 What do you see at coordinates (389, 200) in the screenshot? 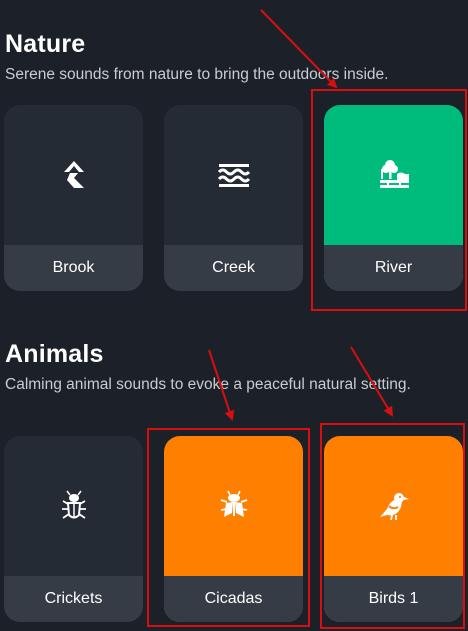
I see `river-highlight-box` at bounding box center [389, 200].